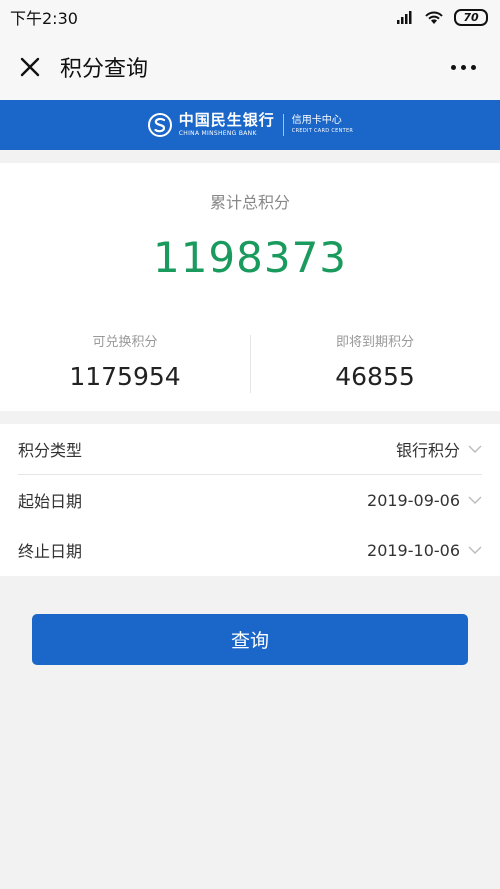 Image resolution: width=500 pixels, height=889 pixels. What do you see at coordinates (250, 550) in the screenshot?
I see `end-date-select: 终止日期 2019-10-06` at bounding box center [250, 550].